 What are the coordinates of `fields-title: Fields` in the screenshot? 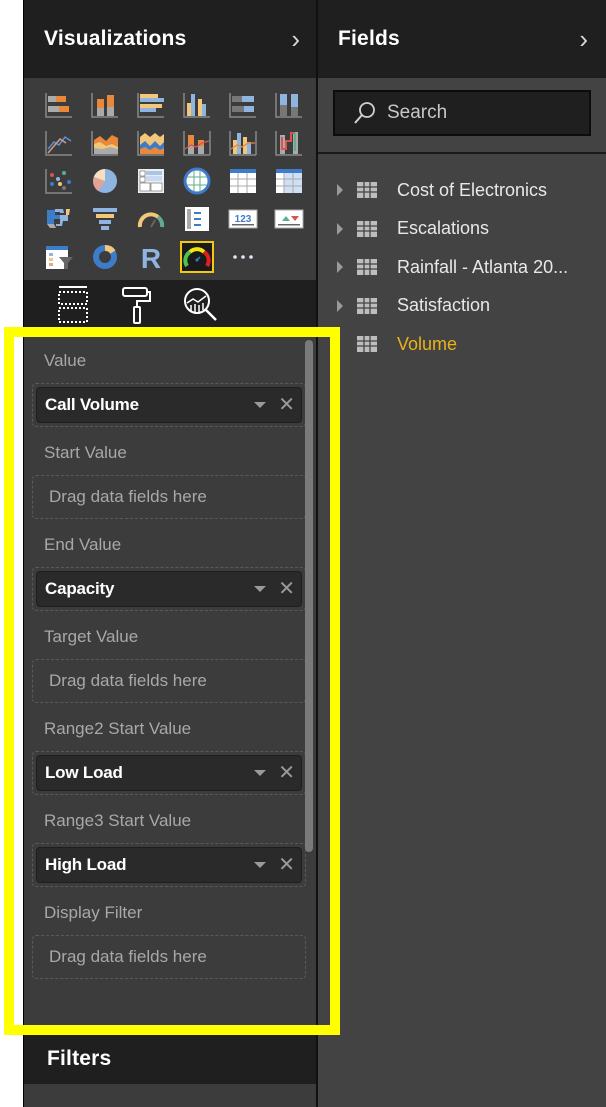 It's located at (369, 38).